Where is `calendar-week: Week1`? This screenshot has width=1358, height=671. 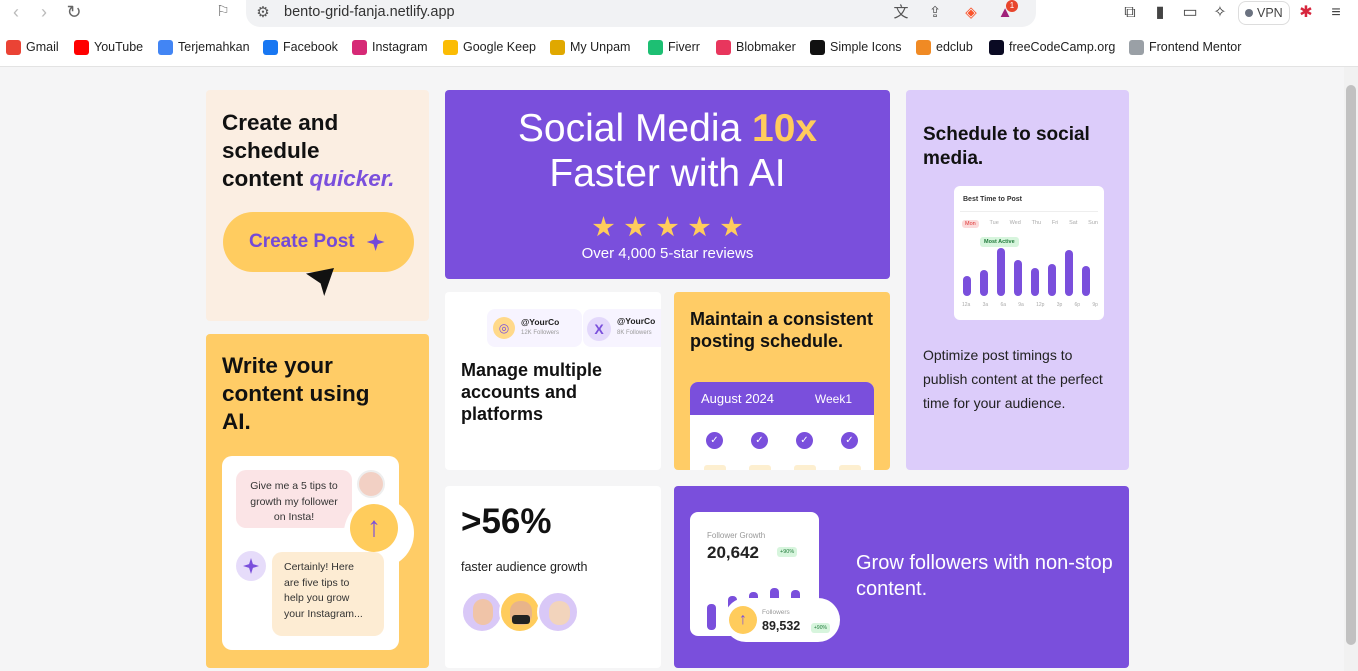 calendar-week: Week1 is located at coordinates (833, 399).